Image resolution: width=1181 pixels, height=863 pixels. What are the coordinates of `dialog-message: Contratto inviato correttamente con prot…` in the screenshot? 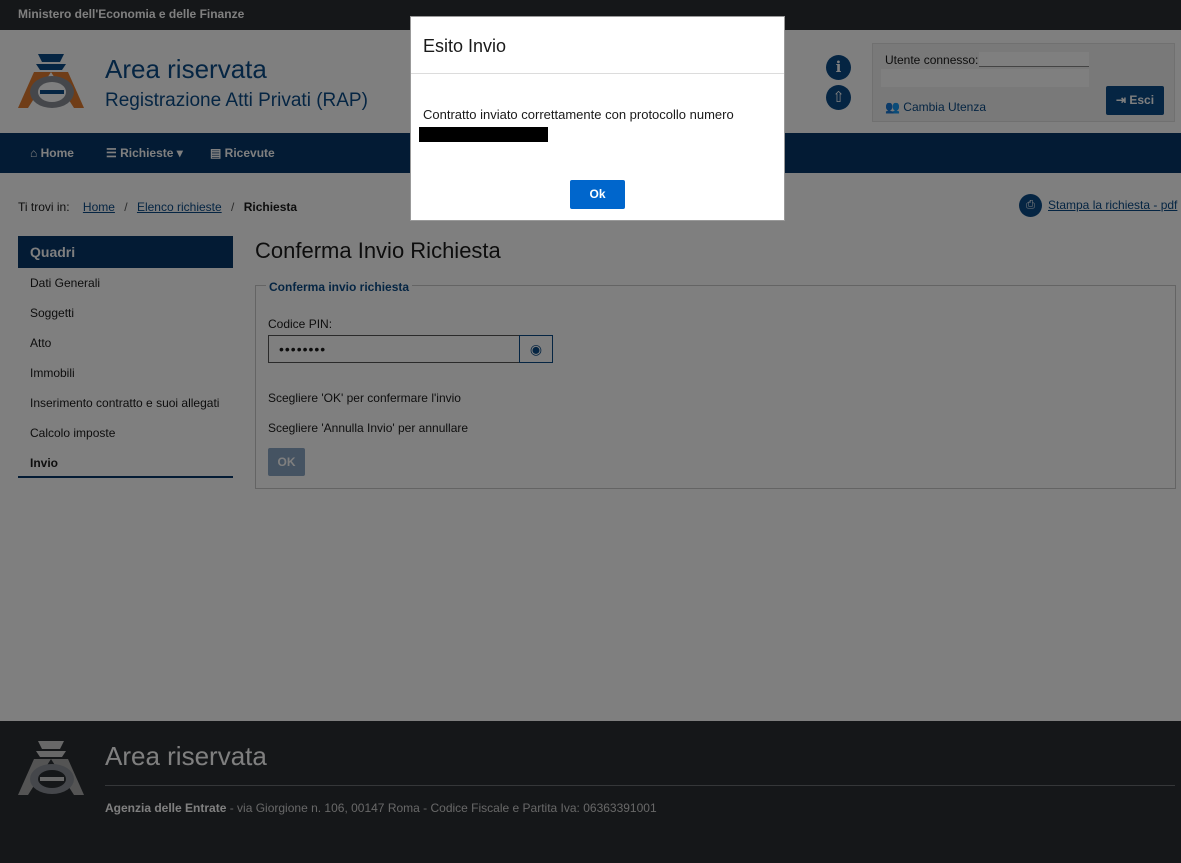 It's located at (578, 114).